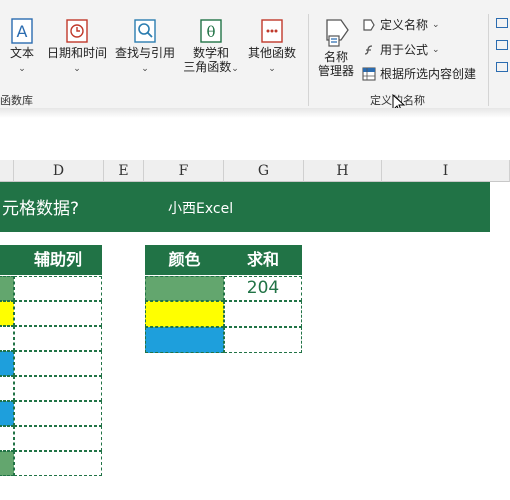  I want to click on helper-column-header: 辅助列, so click(58, 260).